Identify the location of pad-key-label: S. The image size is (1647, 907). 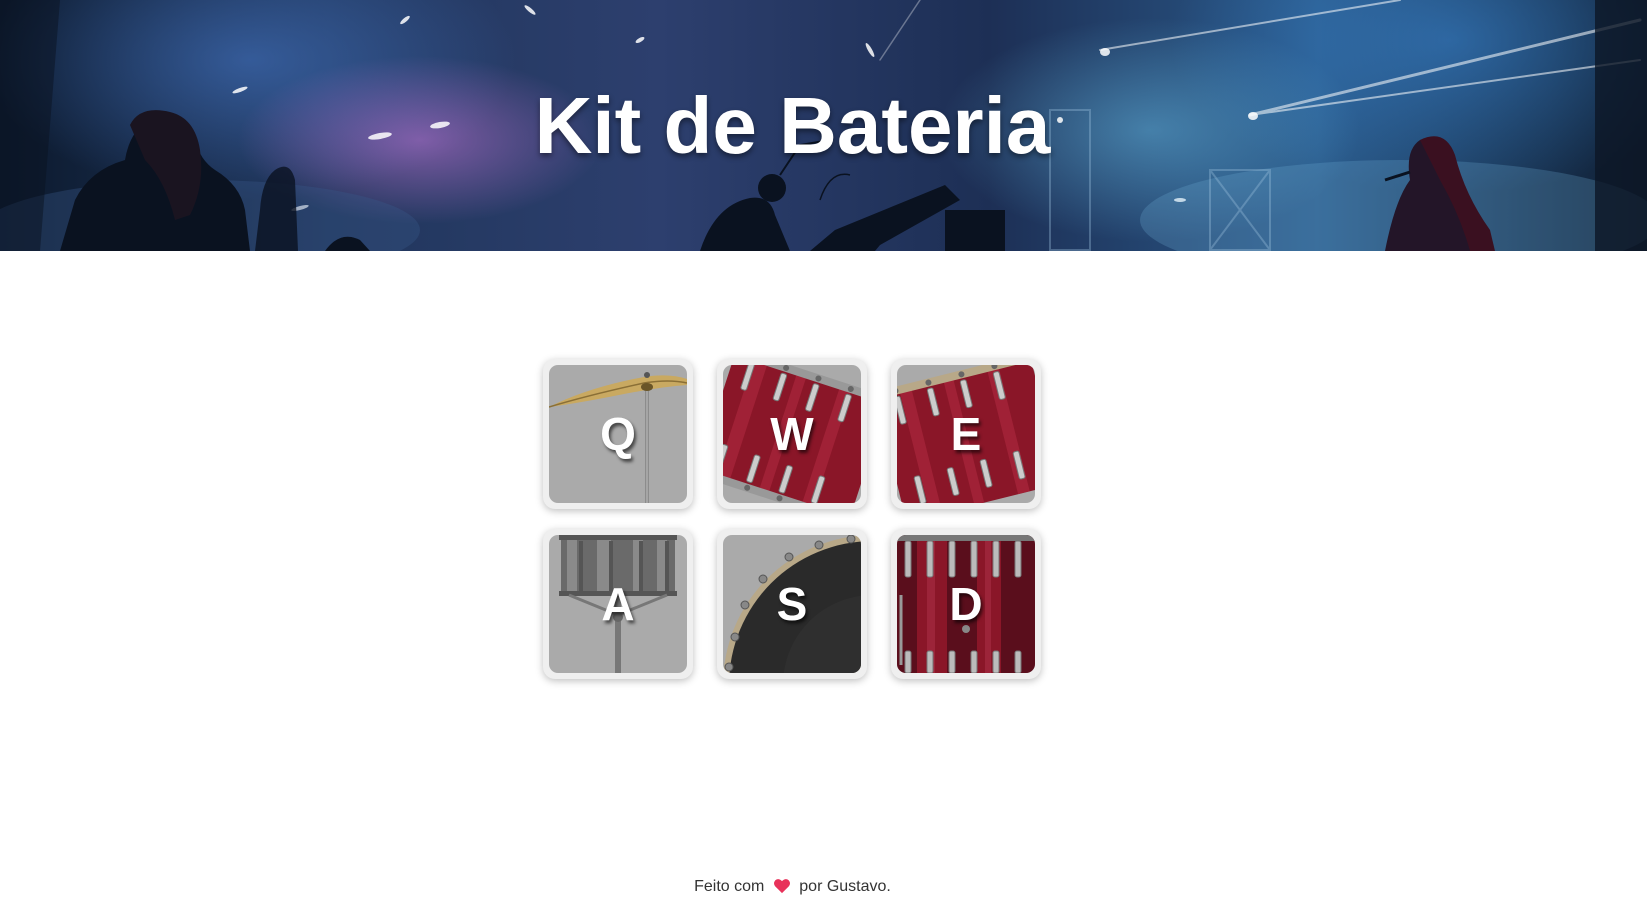
(792, 604).